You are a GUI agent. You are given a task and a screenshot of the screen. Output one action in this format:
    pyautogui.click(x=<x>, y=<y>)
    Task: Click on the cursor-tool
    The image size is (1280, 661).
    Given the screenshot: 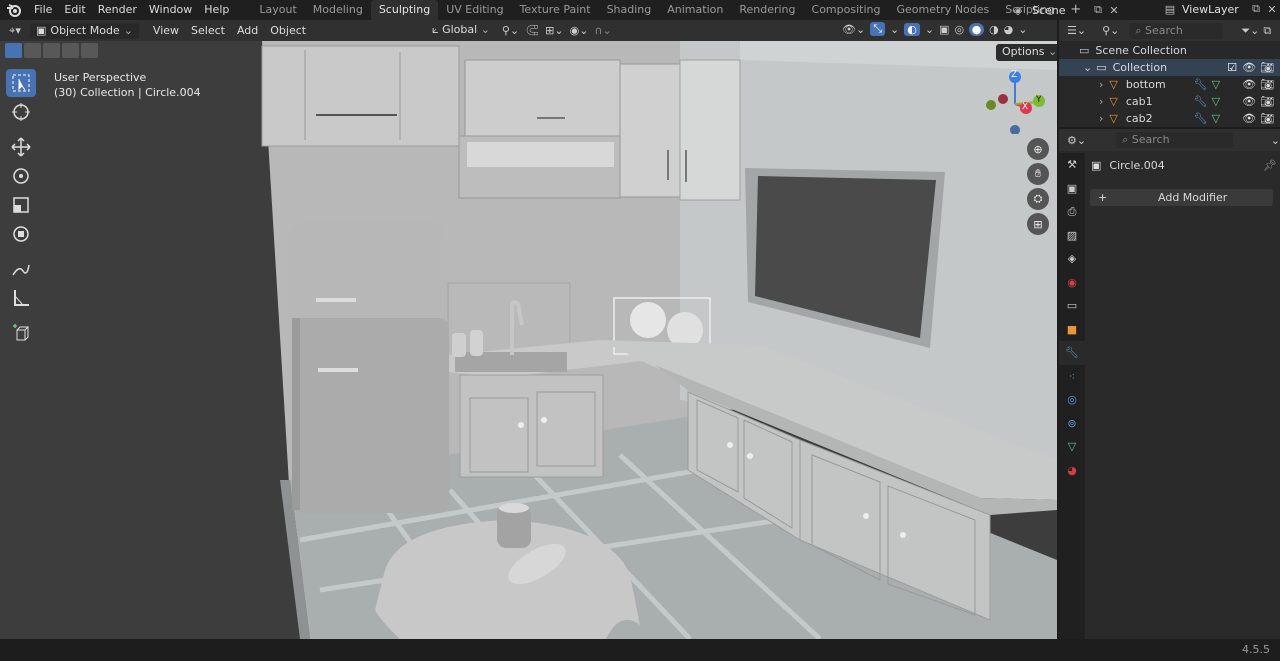 What is the action you would take?
    pyautogui.click(x=21, y=112)
    